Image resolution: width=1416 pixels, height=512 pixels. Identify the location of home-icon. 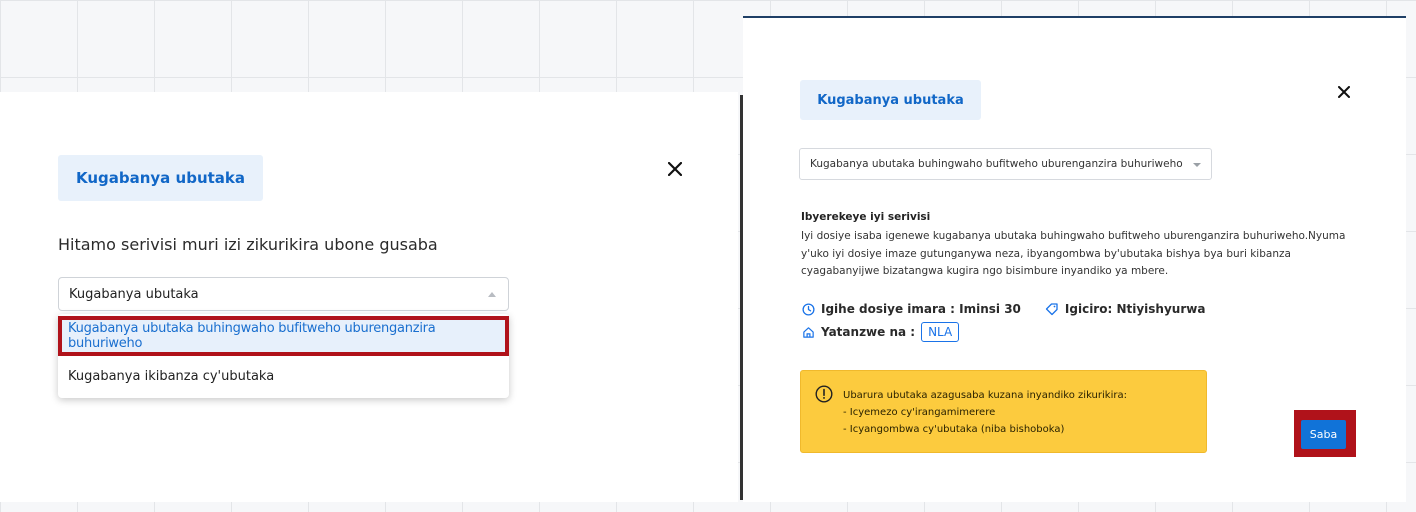
(808, 332).